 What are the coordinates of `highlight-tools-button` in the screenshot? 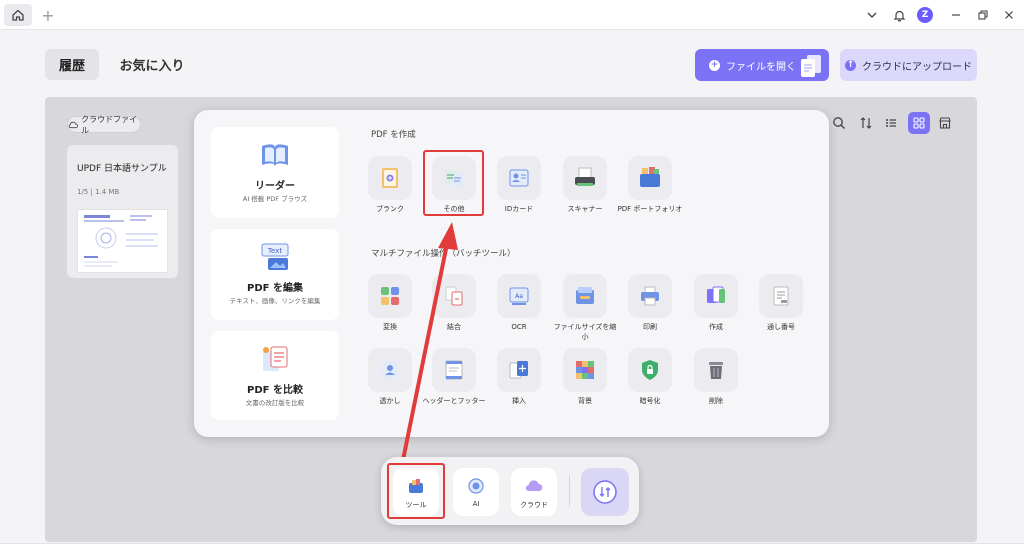 It's located at (416, 491).